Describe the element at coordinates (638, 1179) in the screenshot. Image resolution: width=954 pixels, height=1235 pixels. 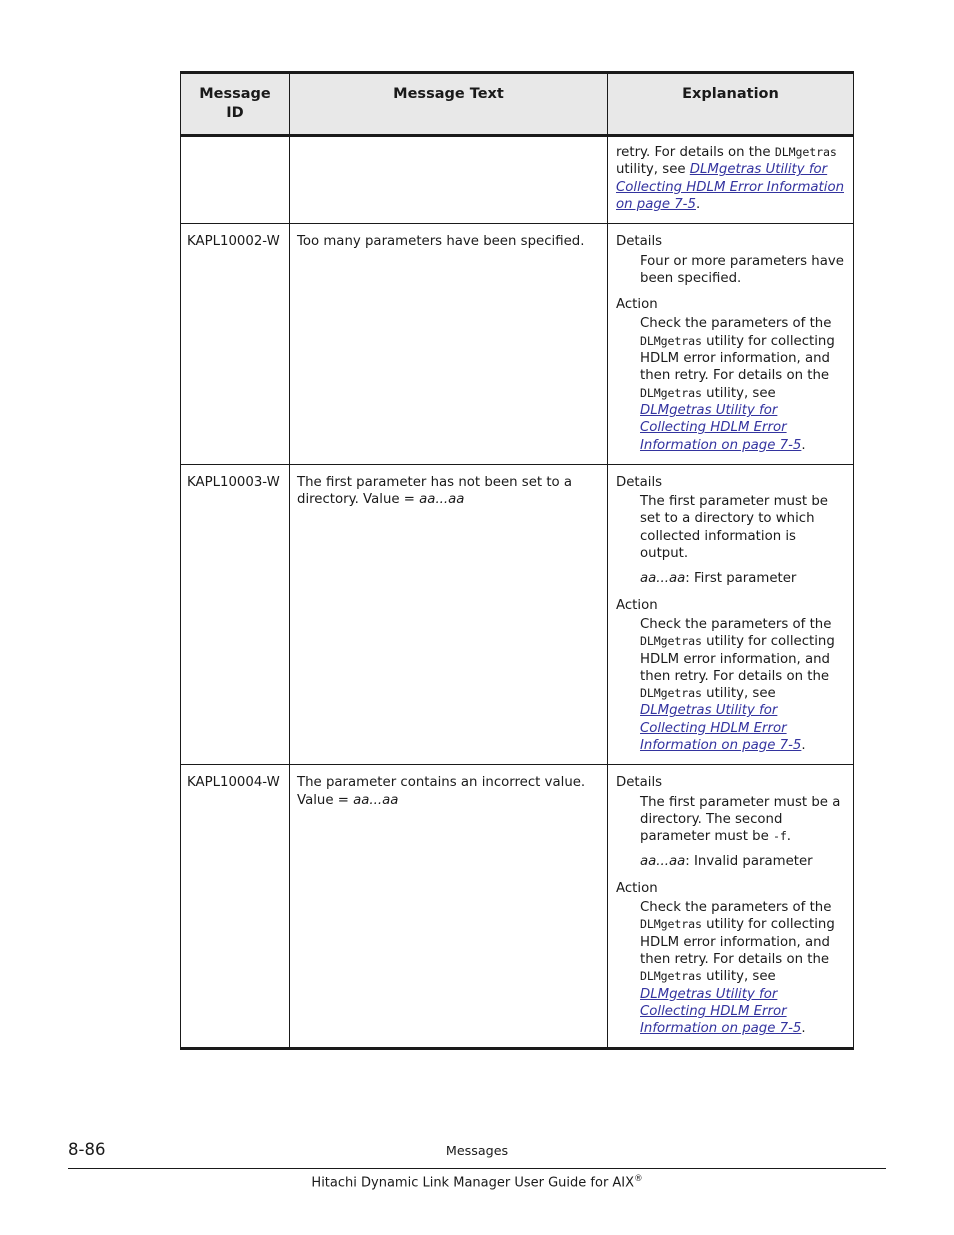
I see `registered-trademark-icon: ®` at that location.